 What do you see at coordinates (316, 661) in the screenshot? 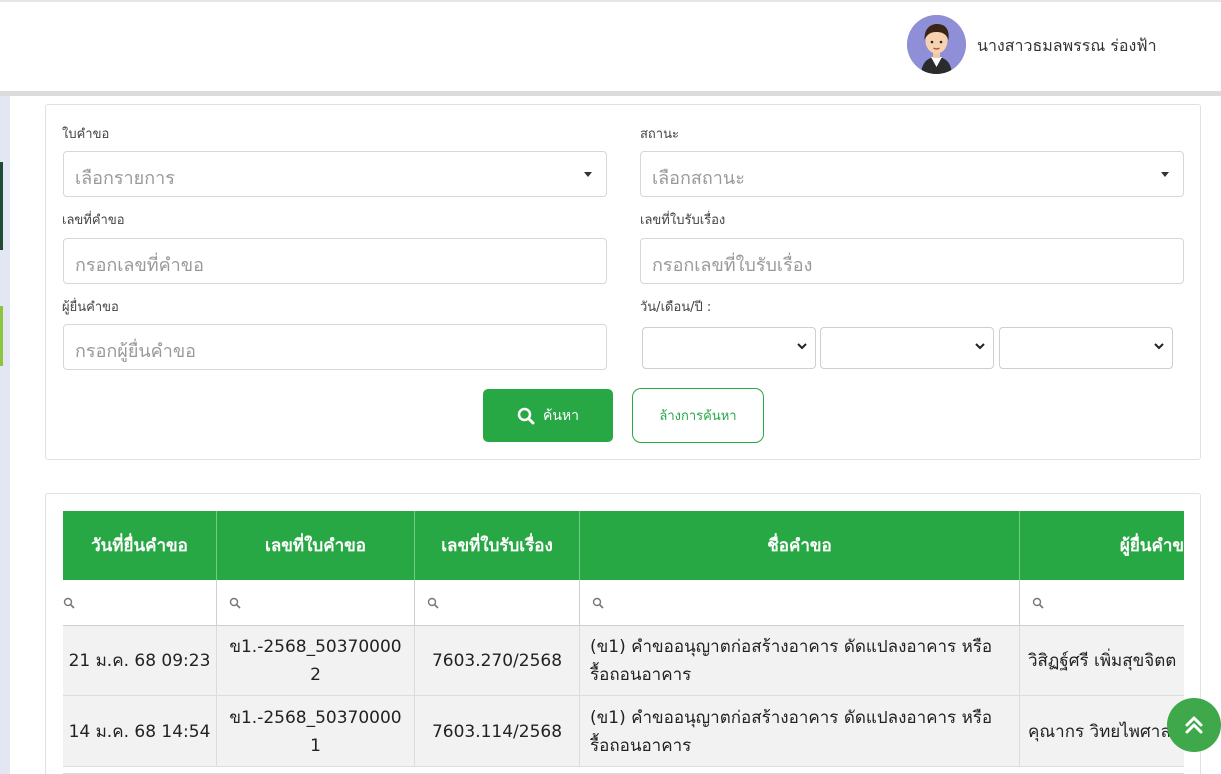
I see `cell-request-no: ข1.-2568_503700002` at bounding box center [316, 661].